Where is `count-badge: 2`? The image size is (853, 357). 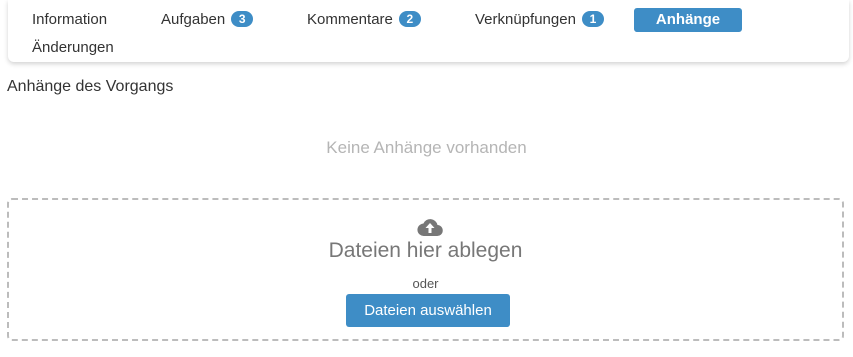
count-badge: 2 is located at coordinates (409, 19).